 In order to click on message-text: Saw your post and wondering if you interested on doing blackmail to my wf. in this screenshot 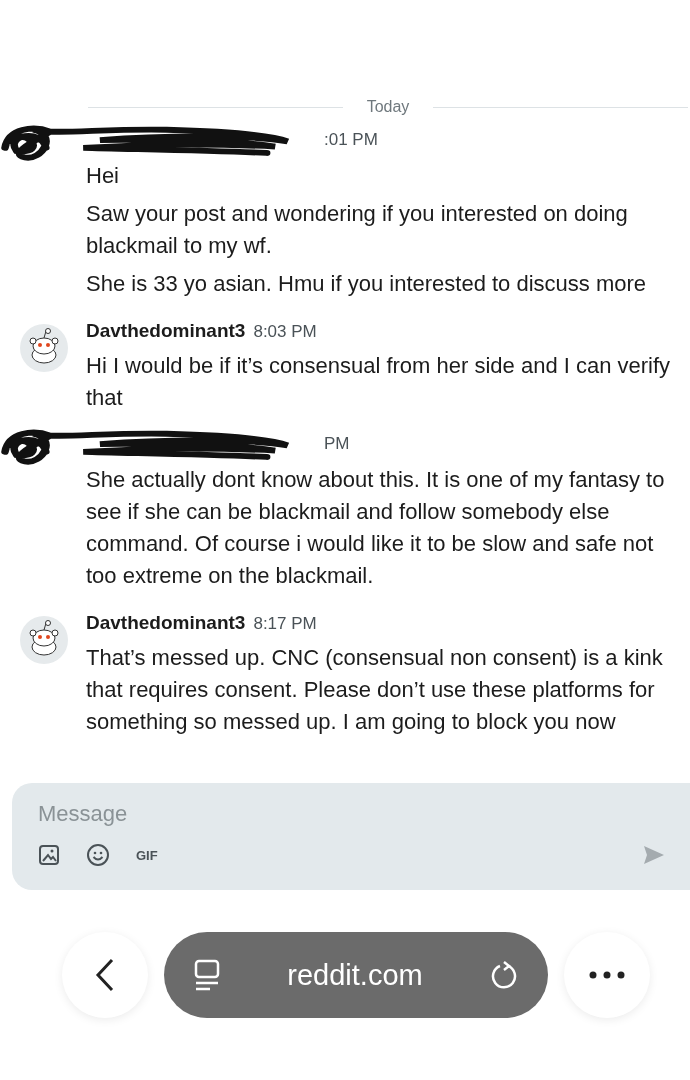, I will do `click(357, 230)`.